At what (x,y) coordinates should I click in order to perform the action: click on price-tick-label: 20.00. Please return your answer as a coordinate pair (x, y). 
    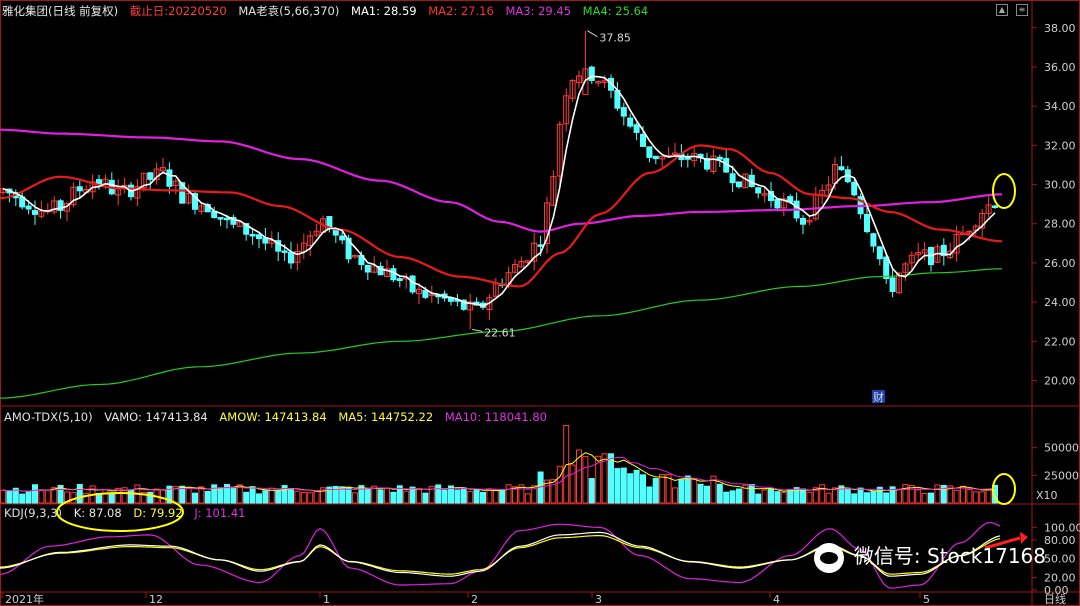
    Looking at the image, I should click on (1060, 380).